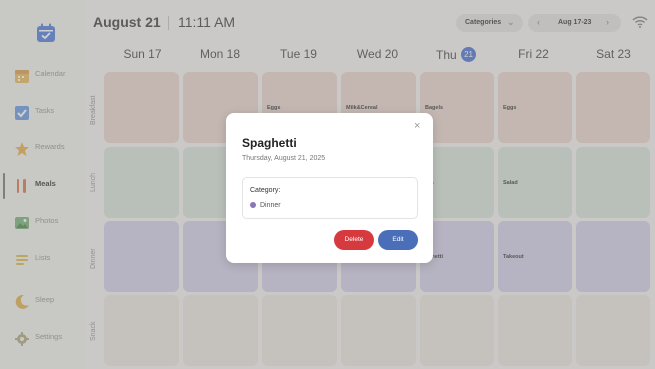 This screenshot has width=655, height=369. What do you see at coordinates (270, 205) in the screenshot?
I see `category-value-text: Dinner` at bounding box center [270, 205].